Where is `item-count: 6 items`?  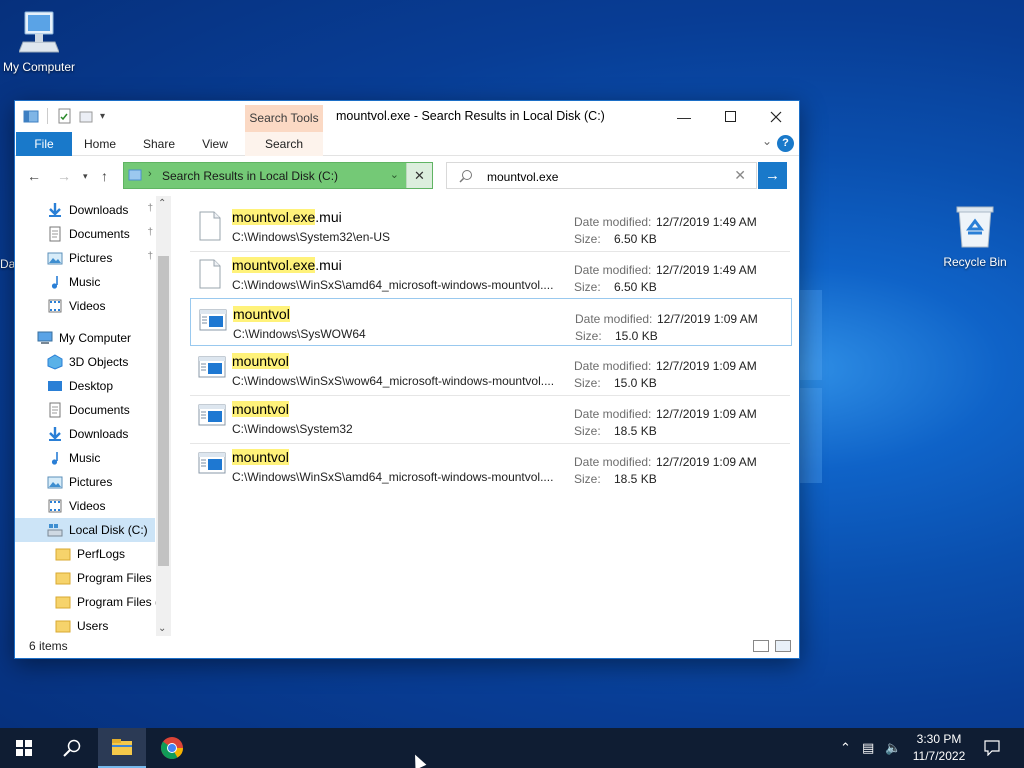 item-count: 6 items is located at coordinates (48, 646).